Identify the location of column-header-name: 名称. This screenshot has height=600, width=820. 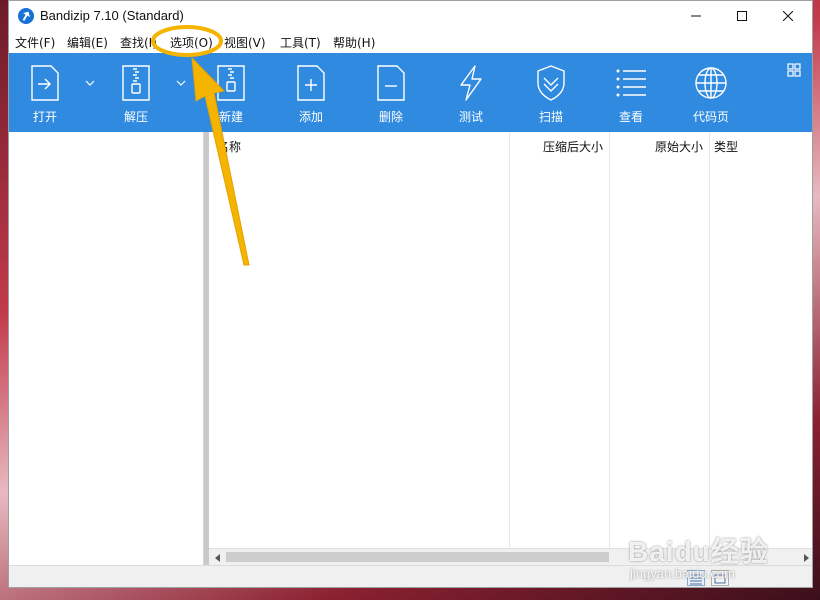
(229, 146).